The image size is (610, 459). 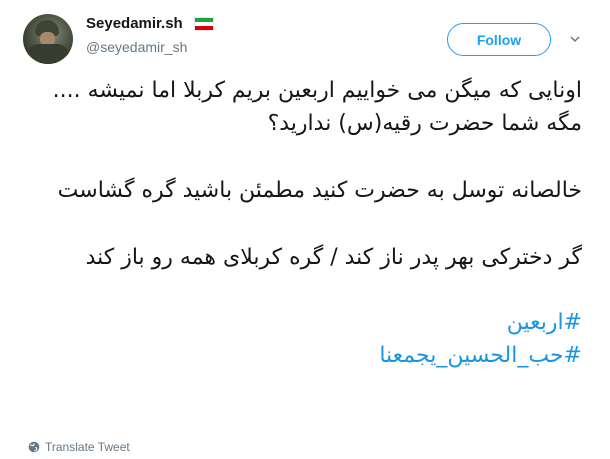 I want to click on hashtag-list: #اربعین #حب_الحسین_یجمعنا, so click(x=305, y=339).